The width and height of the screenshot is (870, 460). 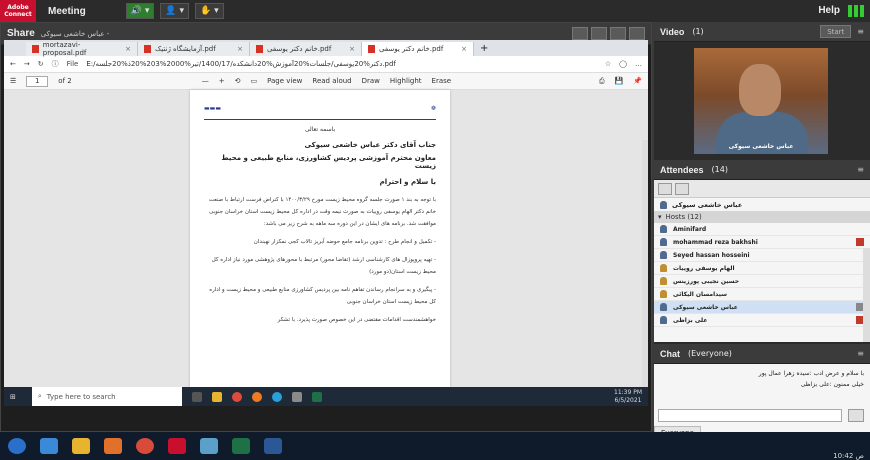 I want to click on video-pod-count: (1), so click(x=698, y=31).